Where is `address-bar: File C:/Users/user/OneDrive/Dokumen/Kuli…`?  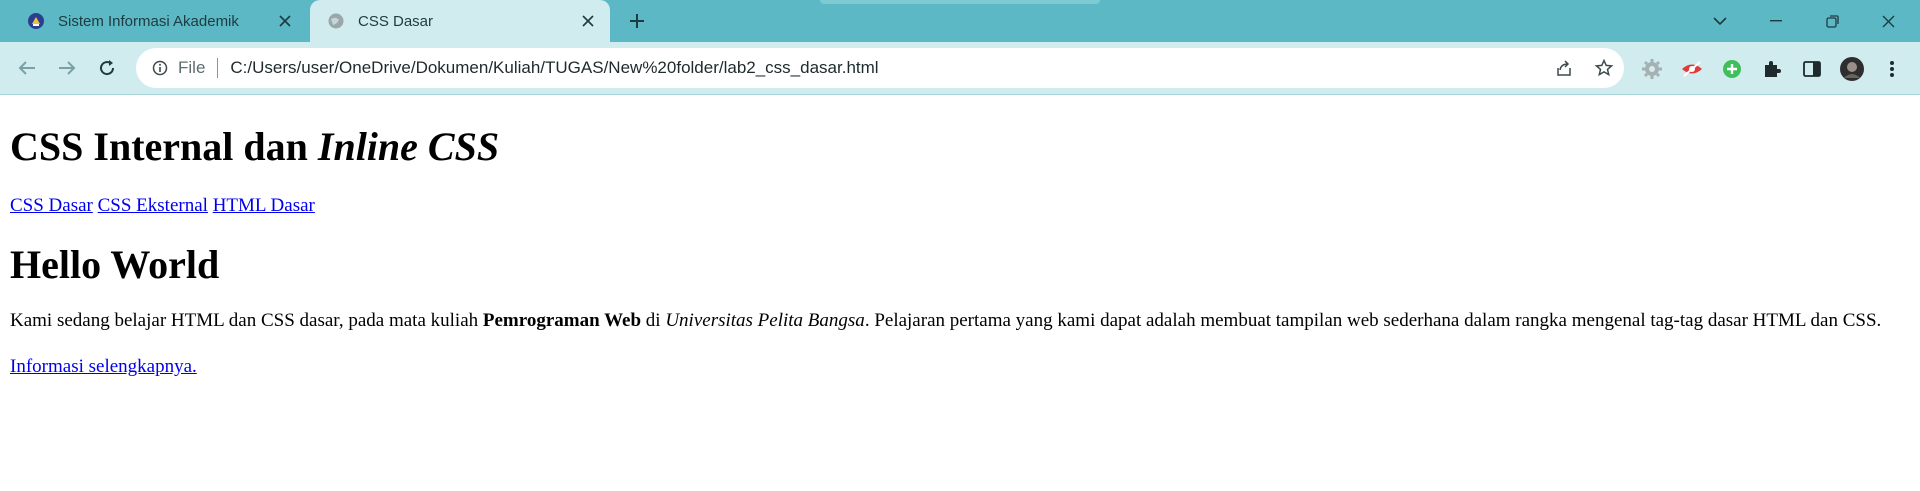 address-bar: File C:/Users/user/OneDrive/Dokumen/Kuli… is located at coordinates (880, 68).